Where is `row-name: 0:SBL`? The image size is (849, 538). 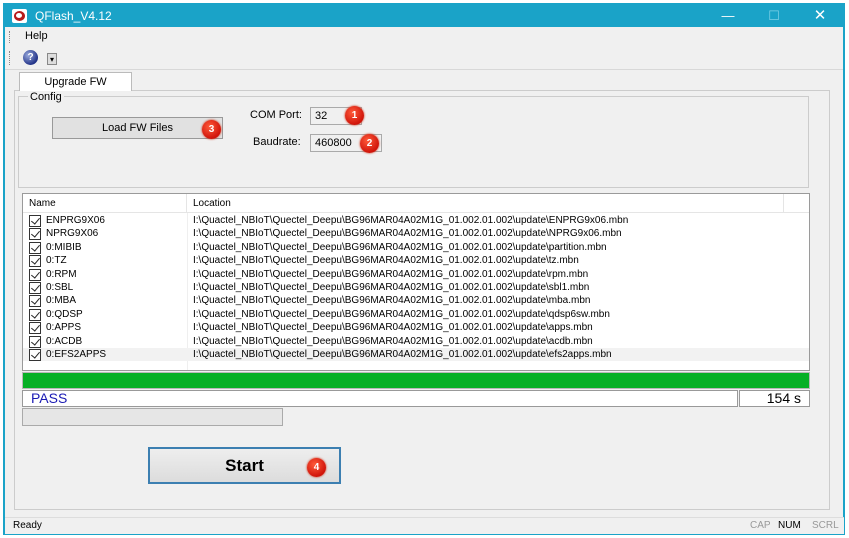
row-name: 0:SBL is located at coordinates (60, 287).